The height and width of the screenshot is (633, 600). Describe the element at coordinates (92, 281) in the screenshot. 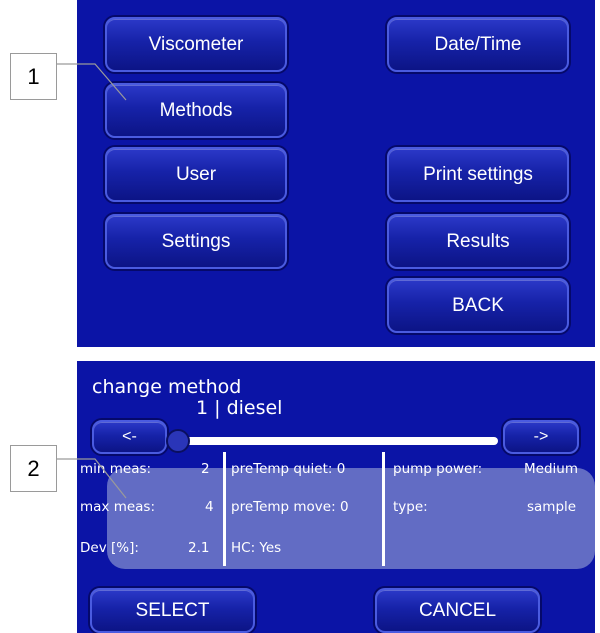

I see `callout-leader-lines` at that location.